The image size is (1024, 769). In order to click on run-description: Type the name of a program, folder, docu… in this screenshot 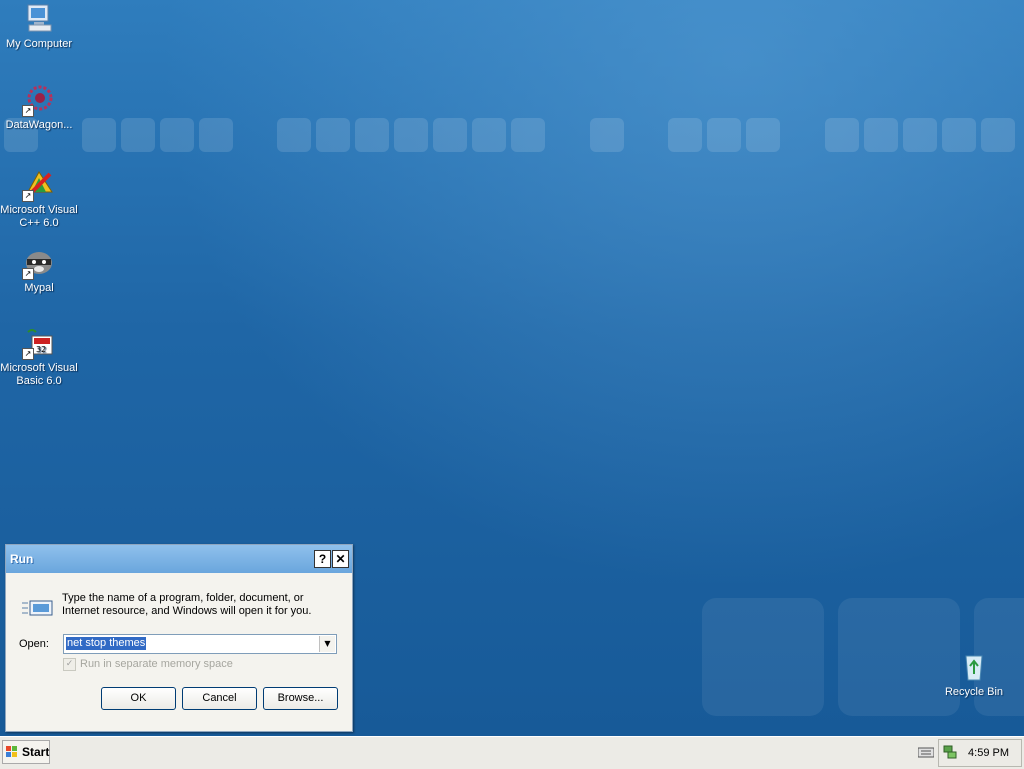, I will do `click(187, 604)`.